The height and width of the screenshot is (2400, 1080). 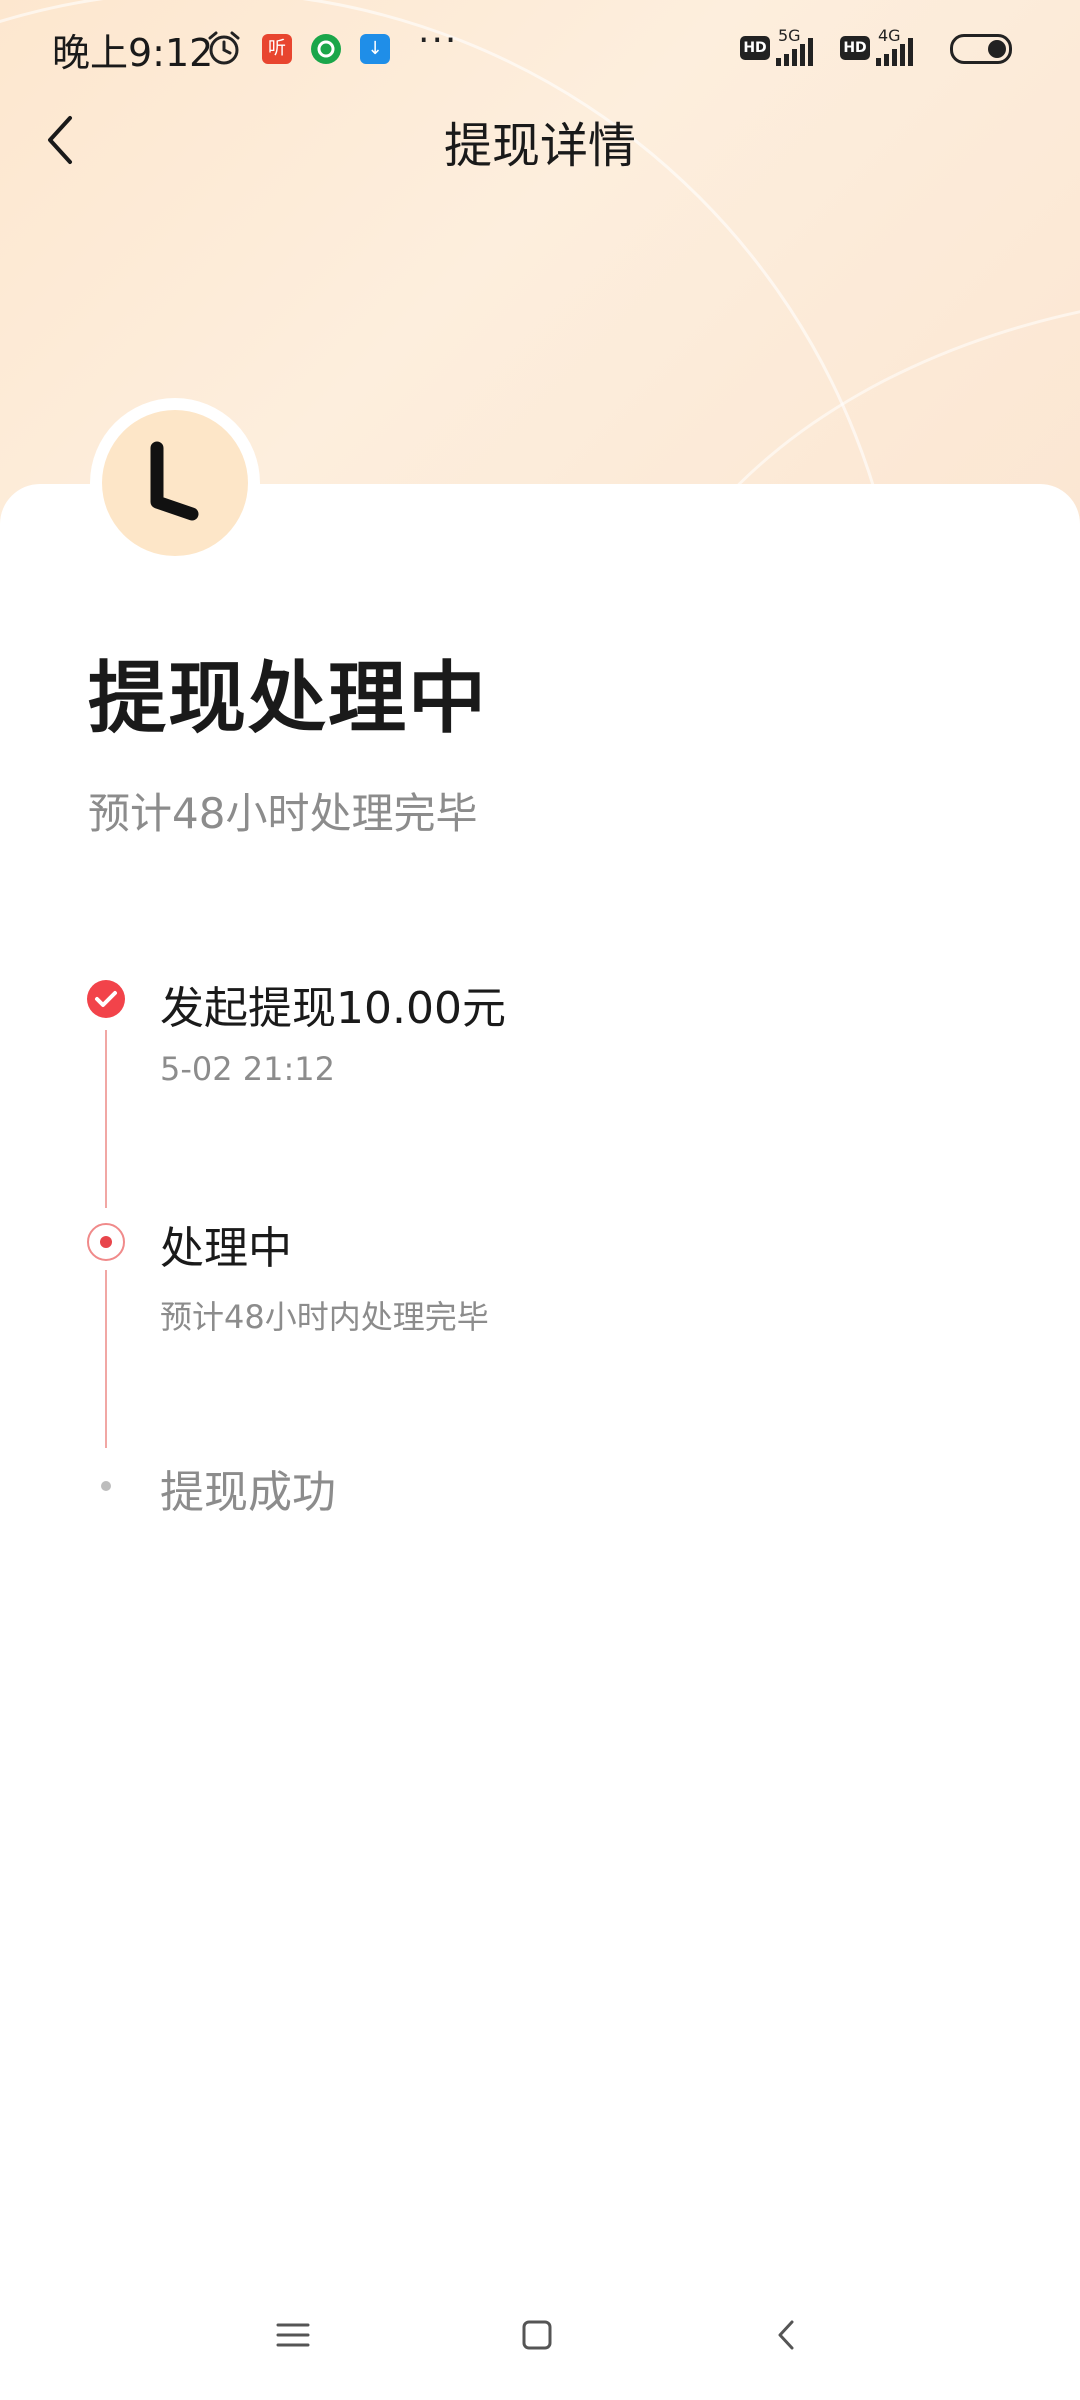 I want to click on status-badge, so click(x=175, y=483).